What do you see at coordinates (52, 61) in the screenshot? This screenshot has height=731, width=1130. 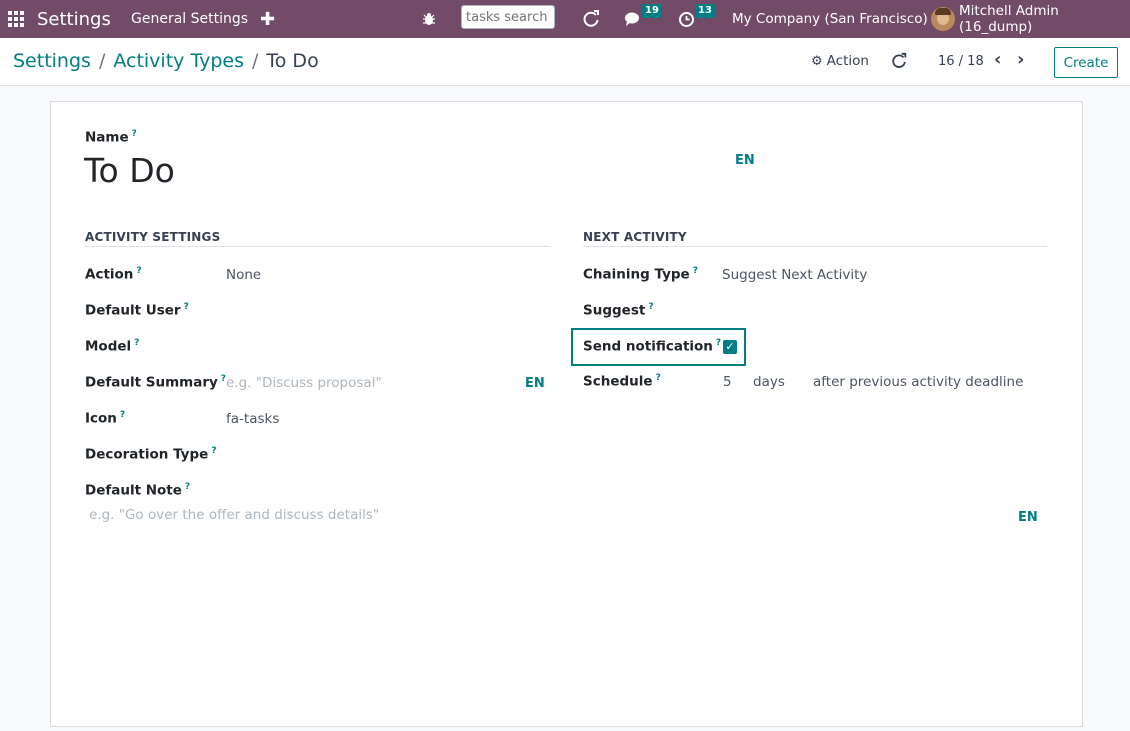 I see `breadcrumb-settings: Settings` at bounding box center [52, 61].